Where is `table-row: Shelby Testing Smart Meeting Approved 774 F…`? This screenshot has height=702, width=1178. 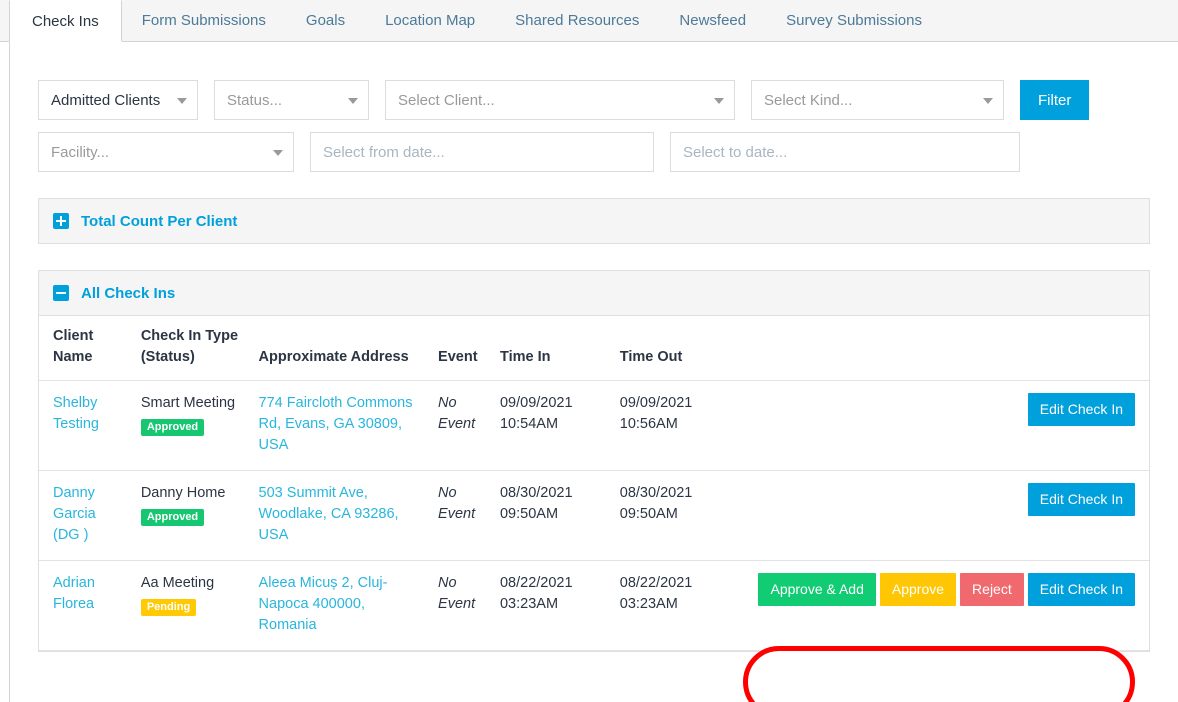
table-row: Shelby Testing Smart Meeting Approved 774 F… is located at coordinates (594, 426).